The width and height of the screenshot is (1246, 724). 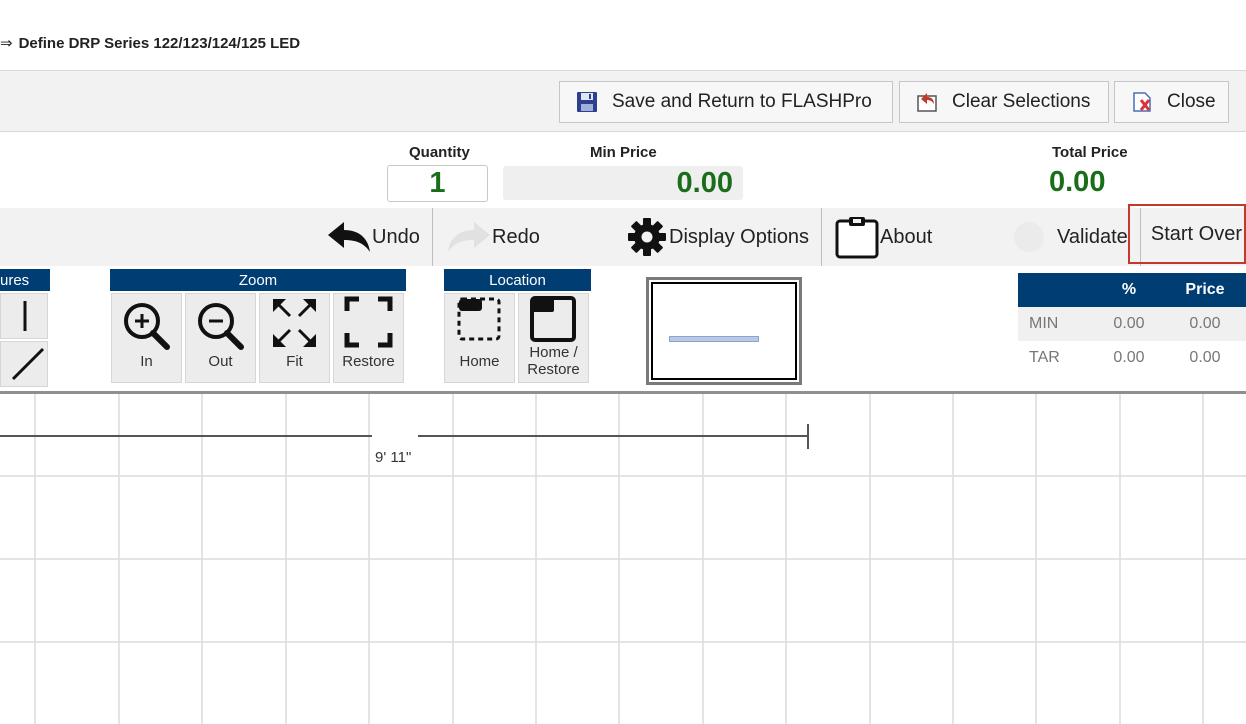 I want to click on restore-corners-icon, so click(x=368, y=322).